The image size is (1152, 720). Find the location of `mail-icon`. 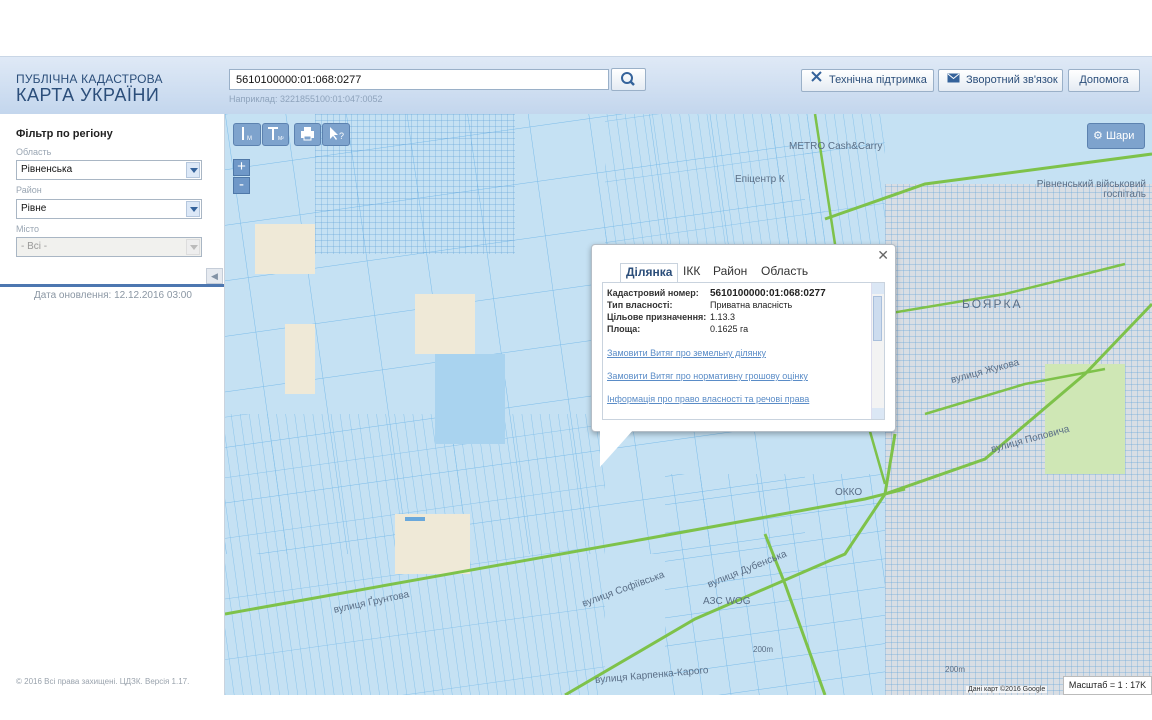

mail-icon is located at coordinates (953, 80).